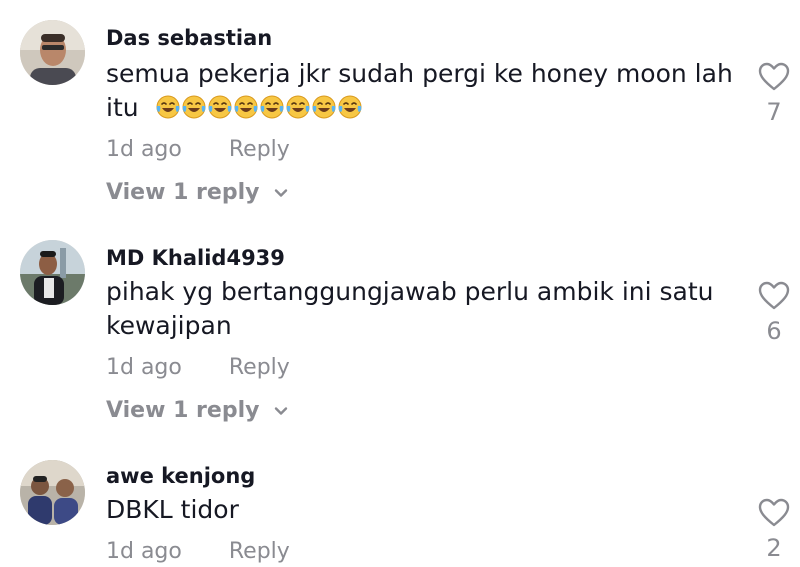 Image resolution: width=800 pixels, height=567 pixels. What do you see at coordinates (189, 38) in the screenshot?
I see `comment-username: Das sebastian` at bounding box center [189, 38].